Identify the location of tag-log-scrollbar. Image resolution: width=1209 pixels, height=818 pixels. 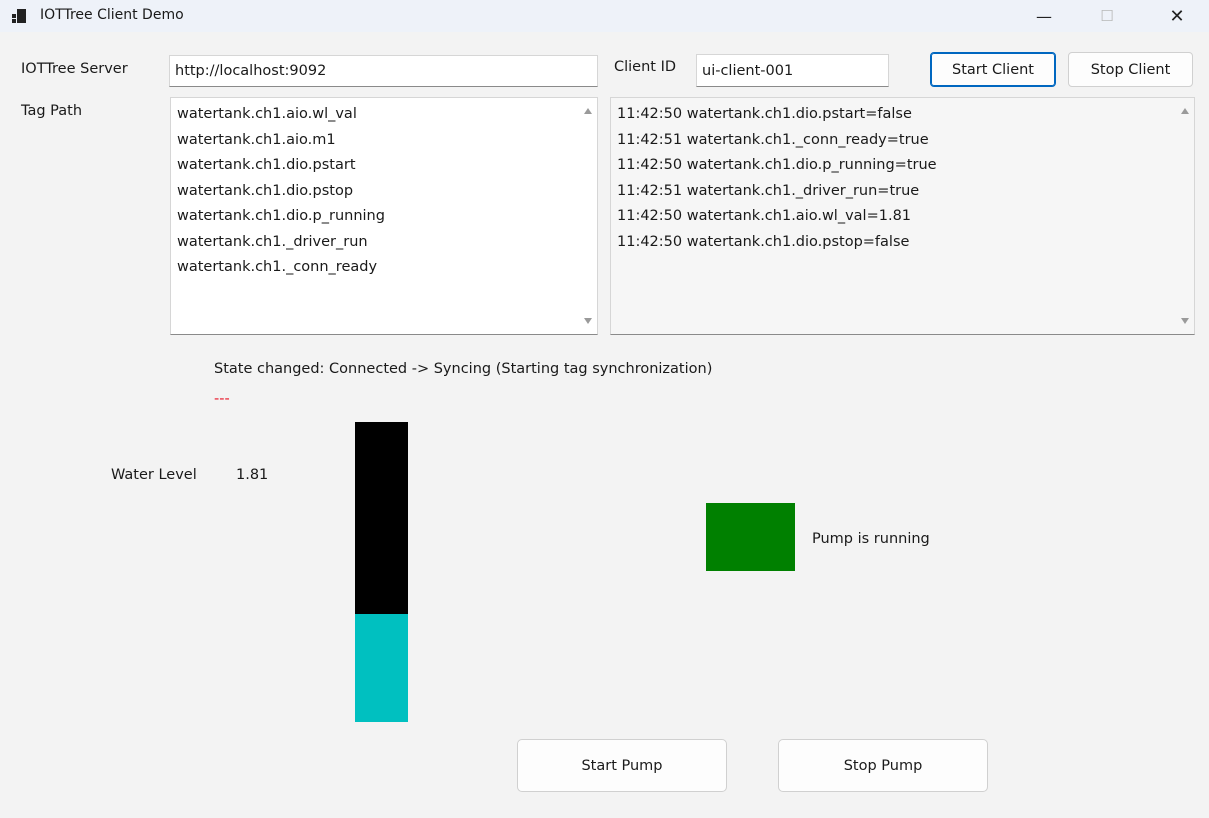
(1185, 216).